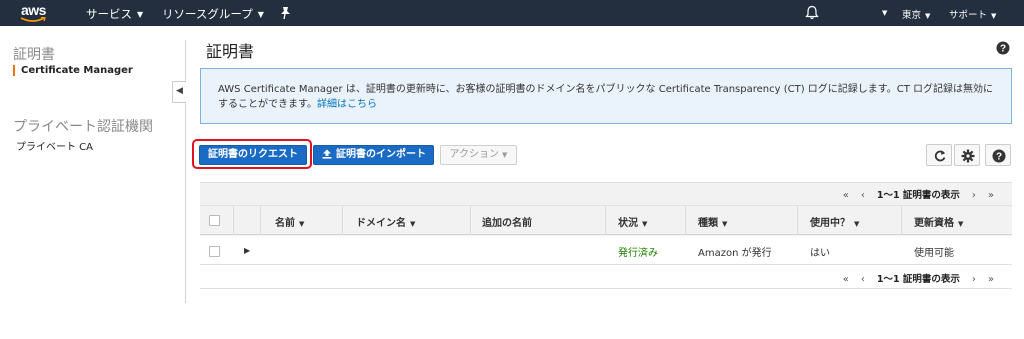  I want to click on column-header-label: 種類, so click(708, 223).